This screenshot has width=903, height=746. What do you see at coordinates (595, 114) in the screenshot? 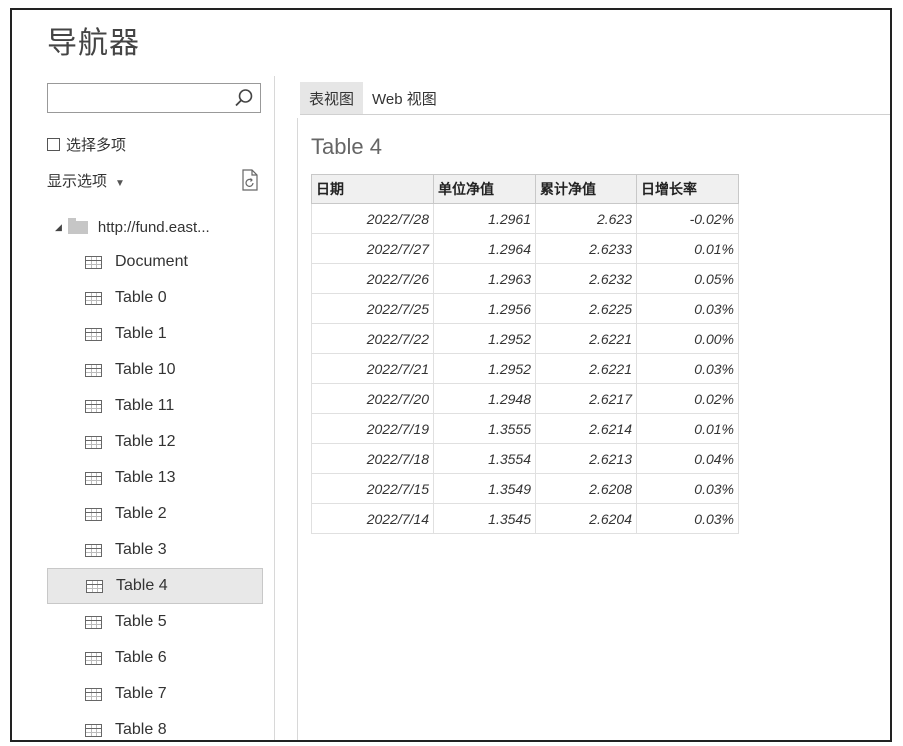
I see `tab-underline` at bounding box center [595, 114].